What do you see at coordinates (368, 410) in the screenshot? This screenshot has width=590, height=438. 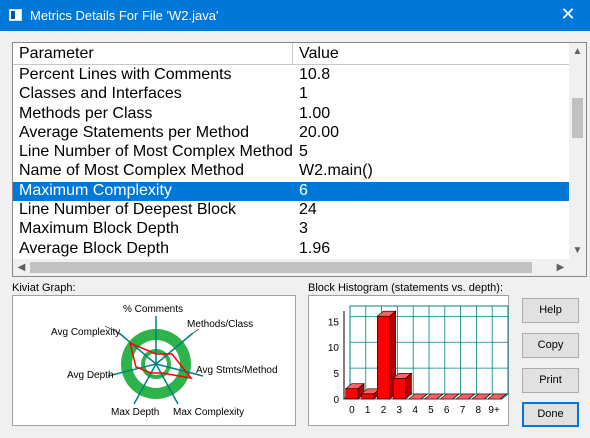 I see `histogram-x-tick-label: 1` at bounding box center [368, 410].